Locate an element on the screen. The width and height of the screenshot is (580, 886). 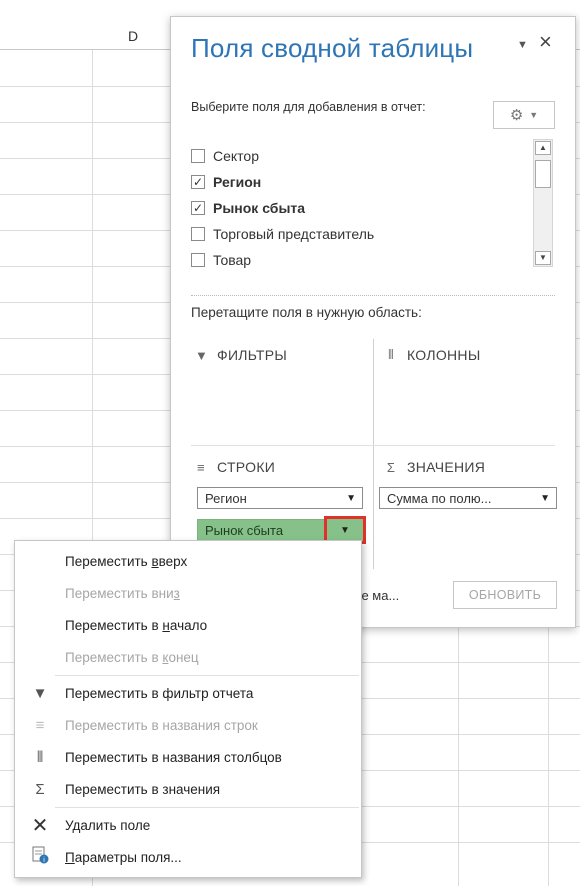
field-chip-label: Рынок сбыта is located at coordinates (244, 530).